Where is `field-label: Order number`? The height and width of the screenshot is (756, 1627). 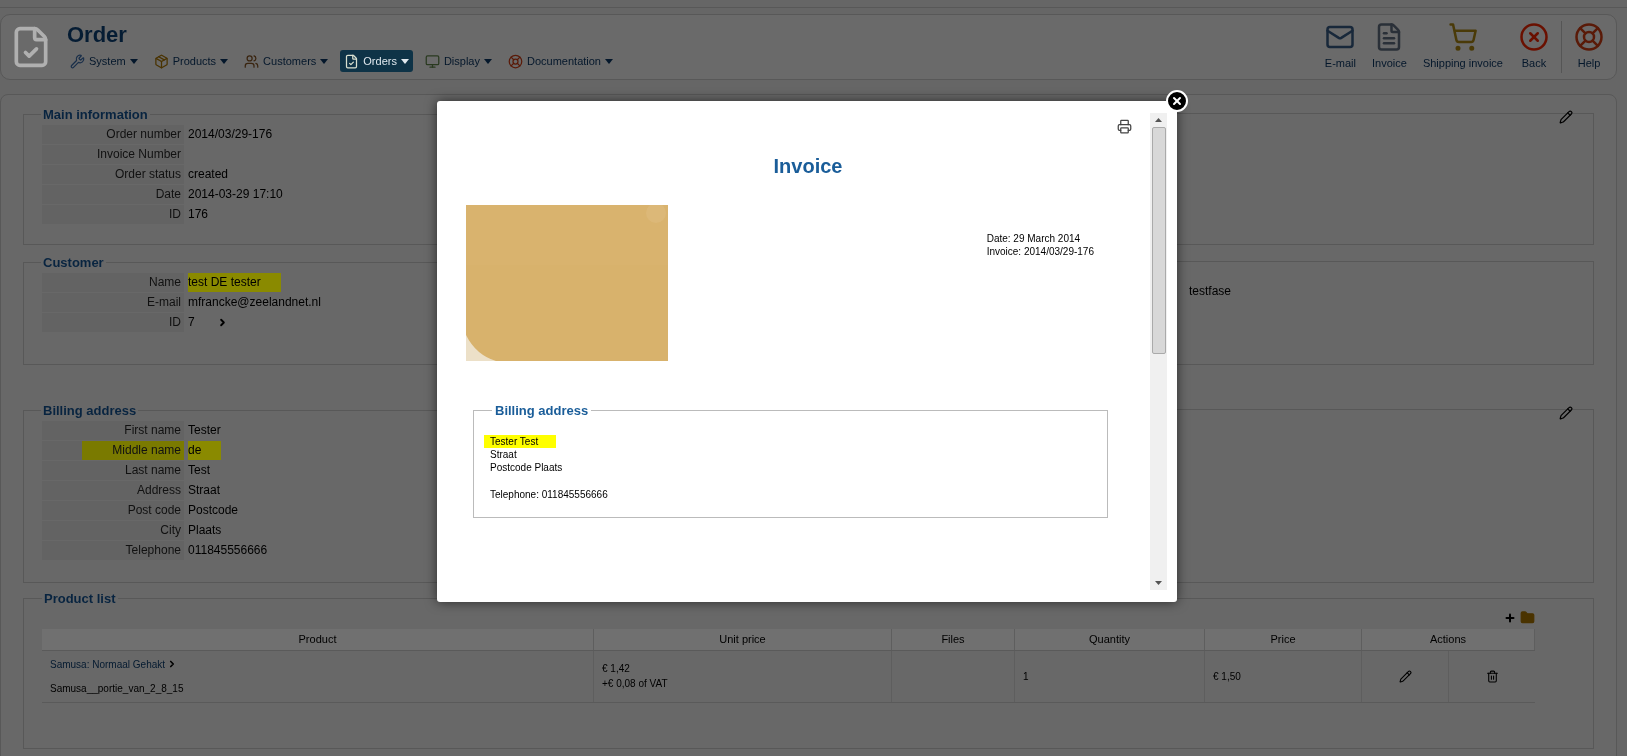
field-label: Order number is located at coordinates (113, 134).